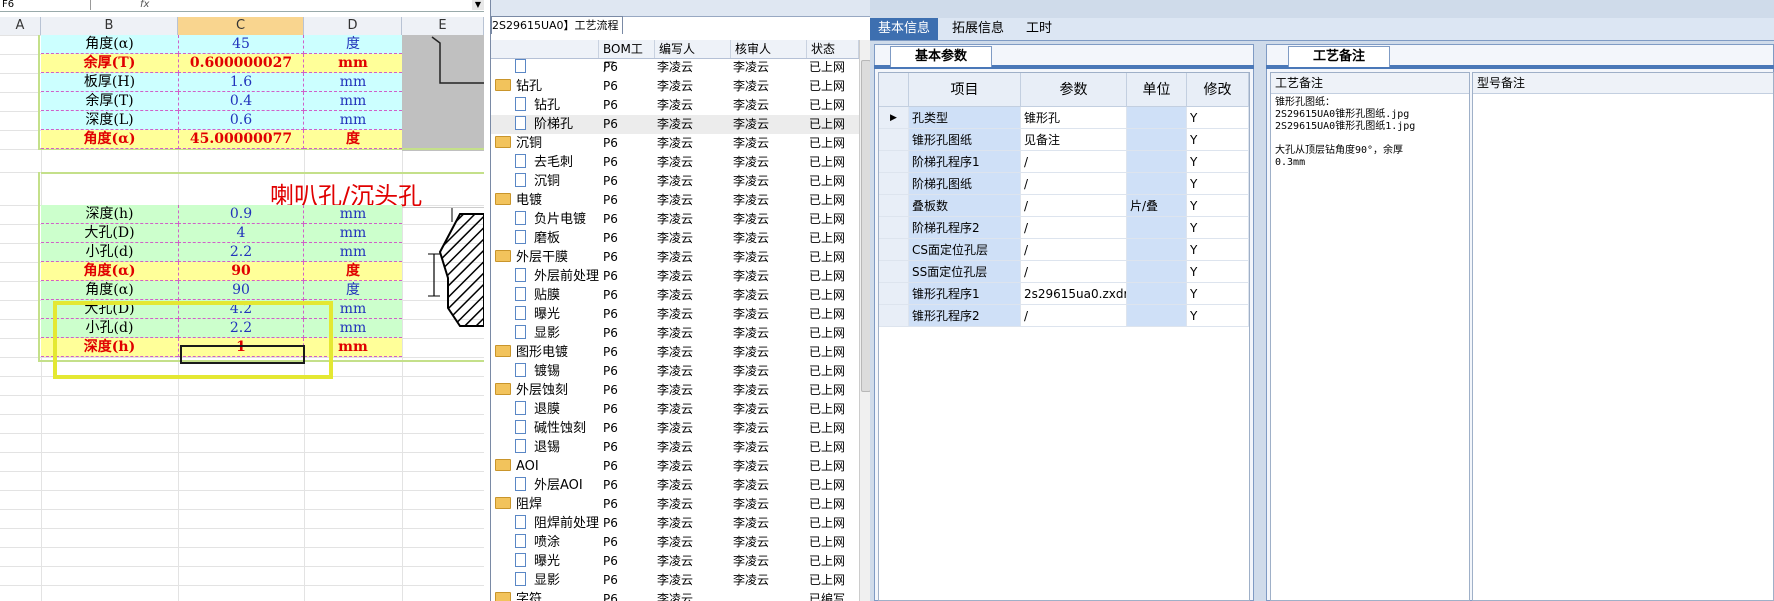 Image resolution: width=1774 pixels, height=601 pixels. Describe the element at coordinates (675, 238) in the screenshot. I see `tree-item-row: 磨板 P6 李凌云 李凌云 已上网` at that location.